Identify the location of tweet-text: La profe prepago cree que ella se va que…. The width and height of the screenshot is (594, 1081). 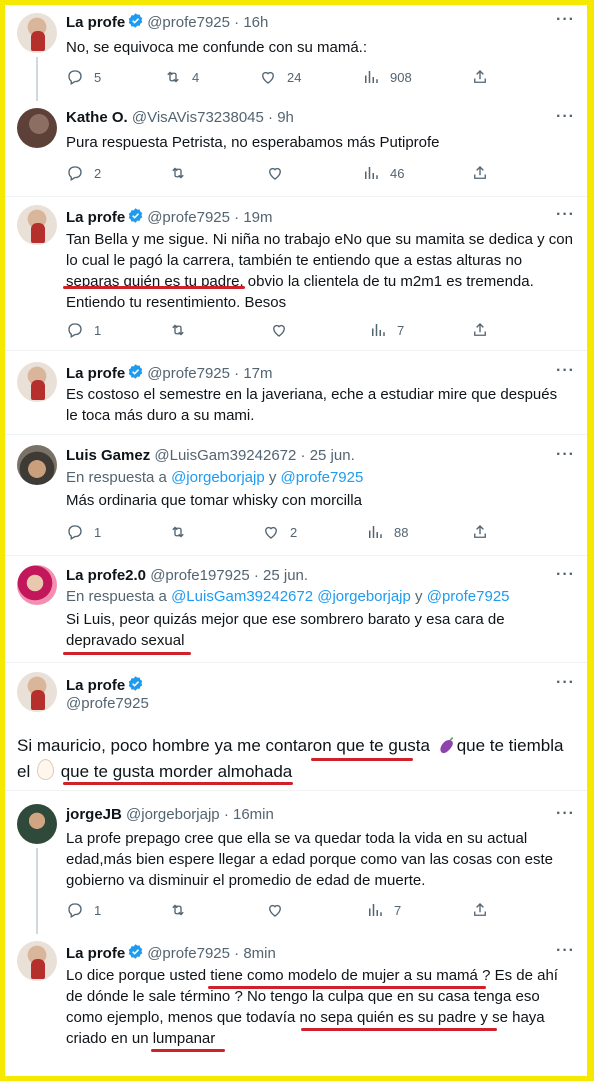
(319, 859).